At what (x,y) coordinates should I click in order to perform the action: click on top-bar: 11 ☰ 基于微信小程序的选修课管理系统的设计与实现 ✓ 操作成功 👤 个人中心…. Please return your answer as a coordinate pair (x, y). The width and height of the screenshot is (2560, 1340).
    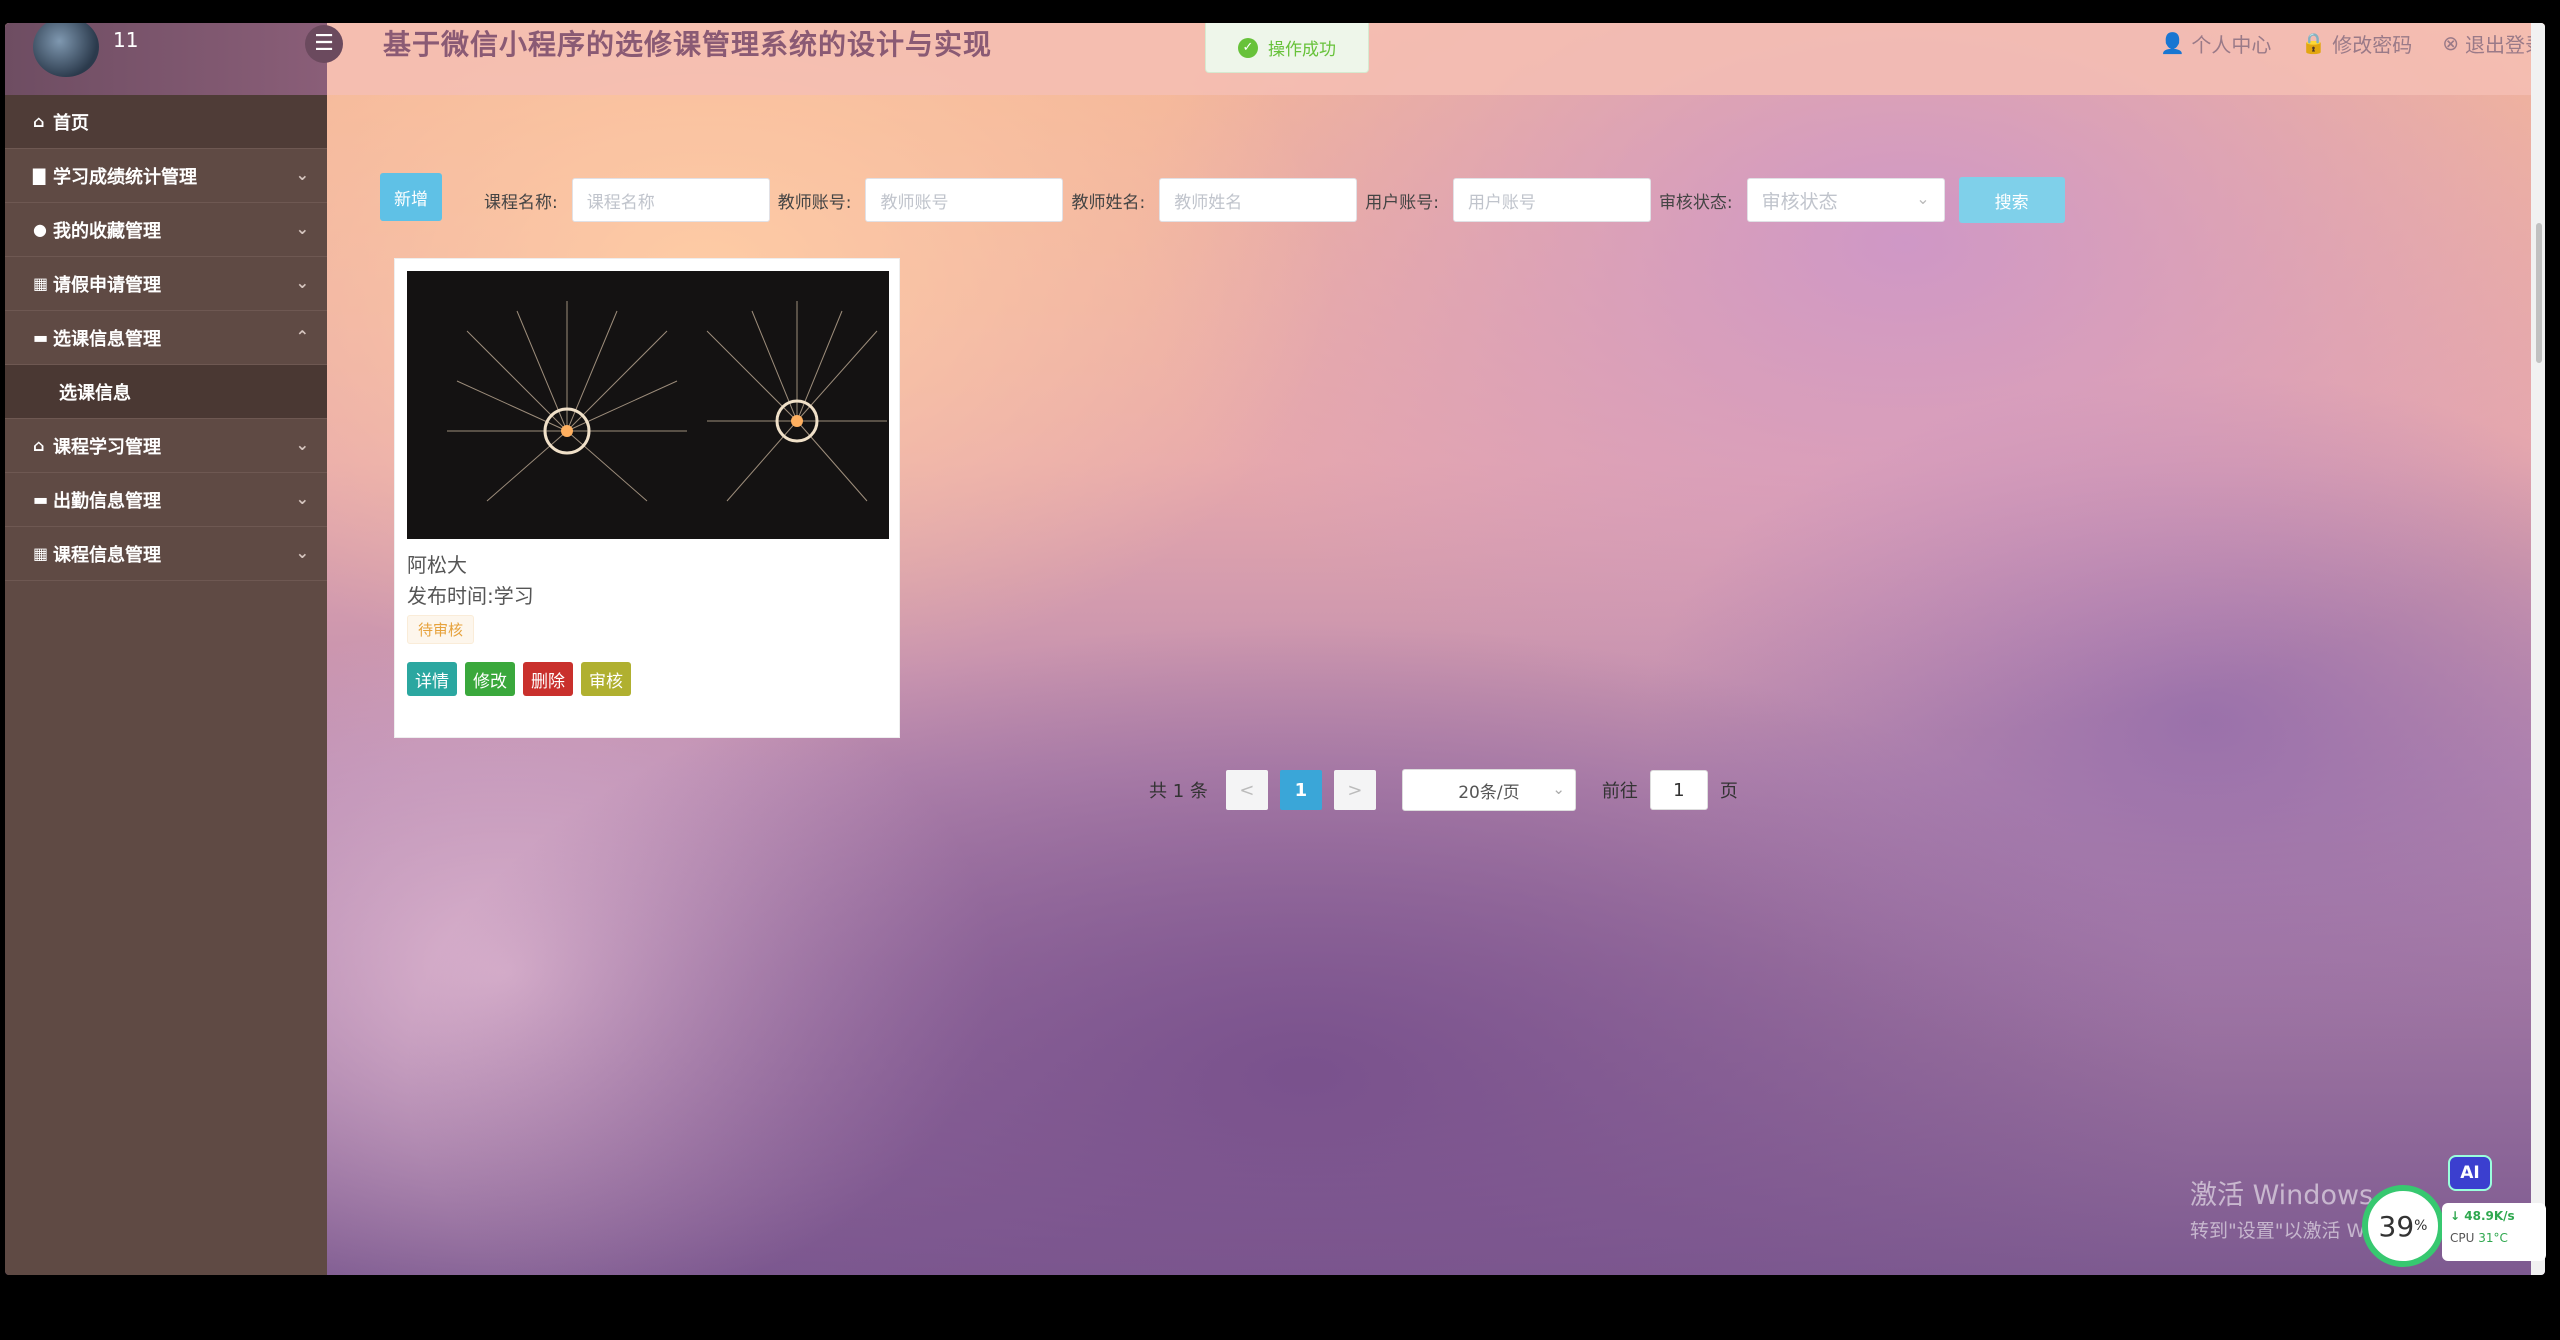
    Looking at the image, I should click on (1275, 59).